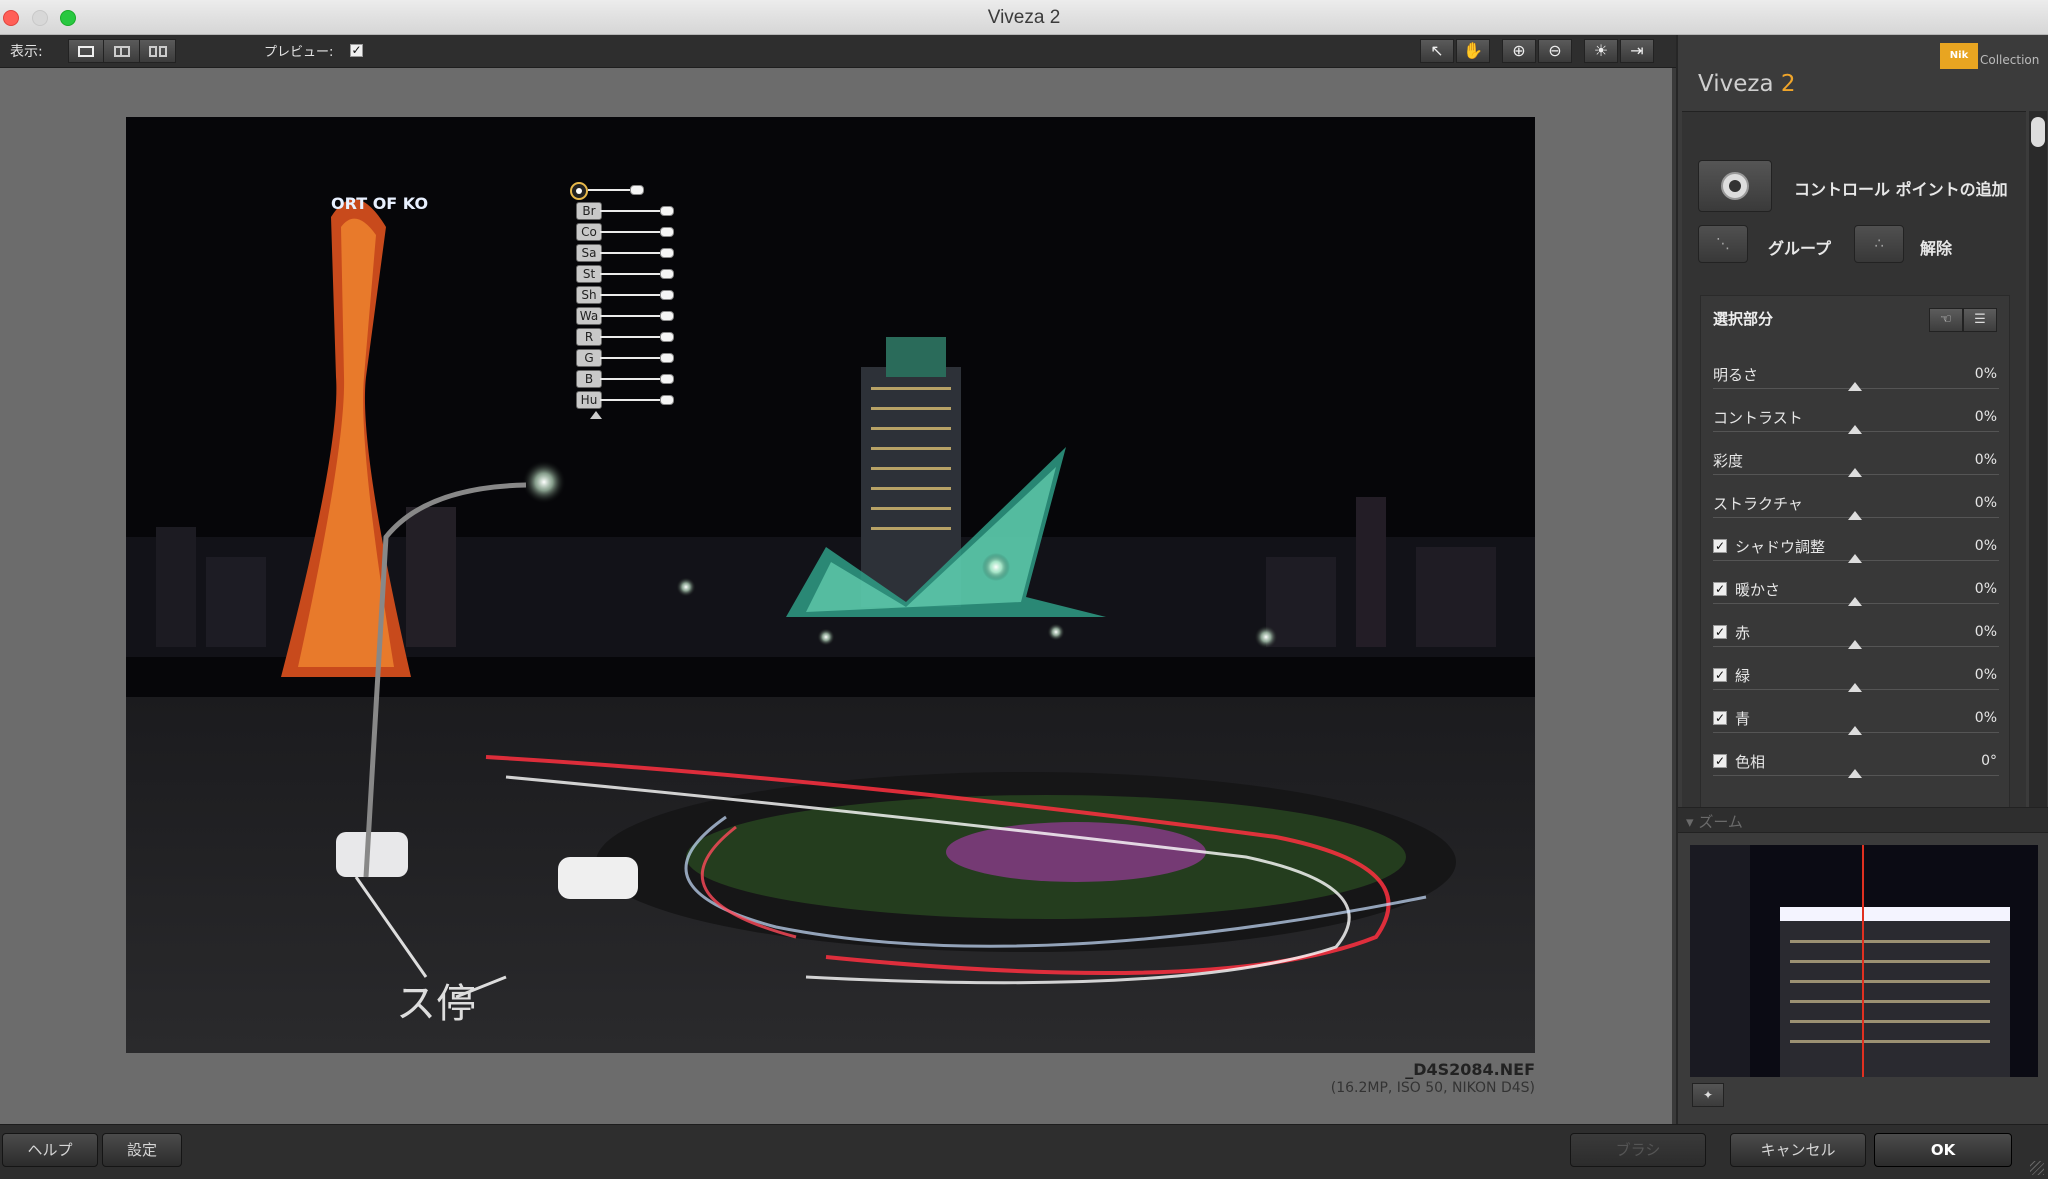 Image resolution: width=2048 pixels, height=1179 pixels. Describe the element at coordinates (1638, 1150) in the screenshot. I see `brush-button: ブラシ` at that location.